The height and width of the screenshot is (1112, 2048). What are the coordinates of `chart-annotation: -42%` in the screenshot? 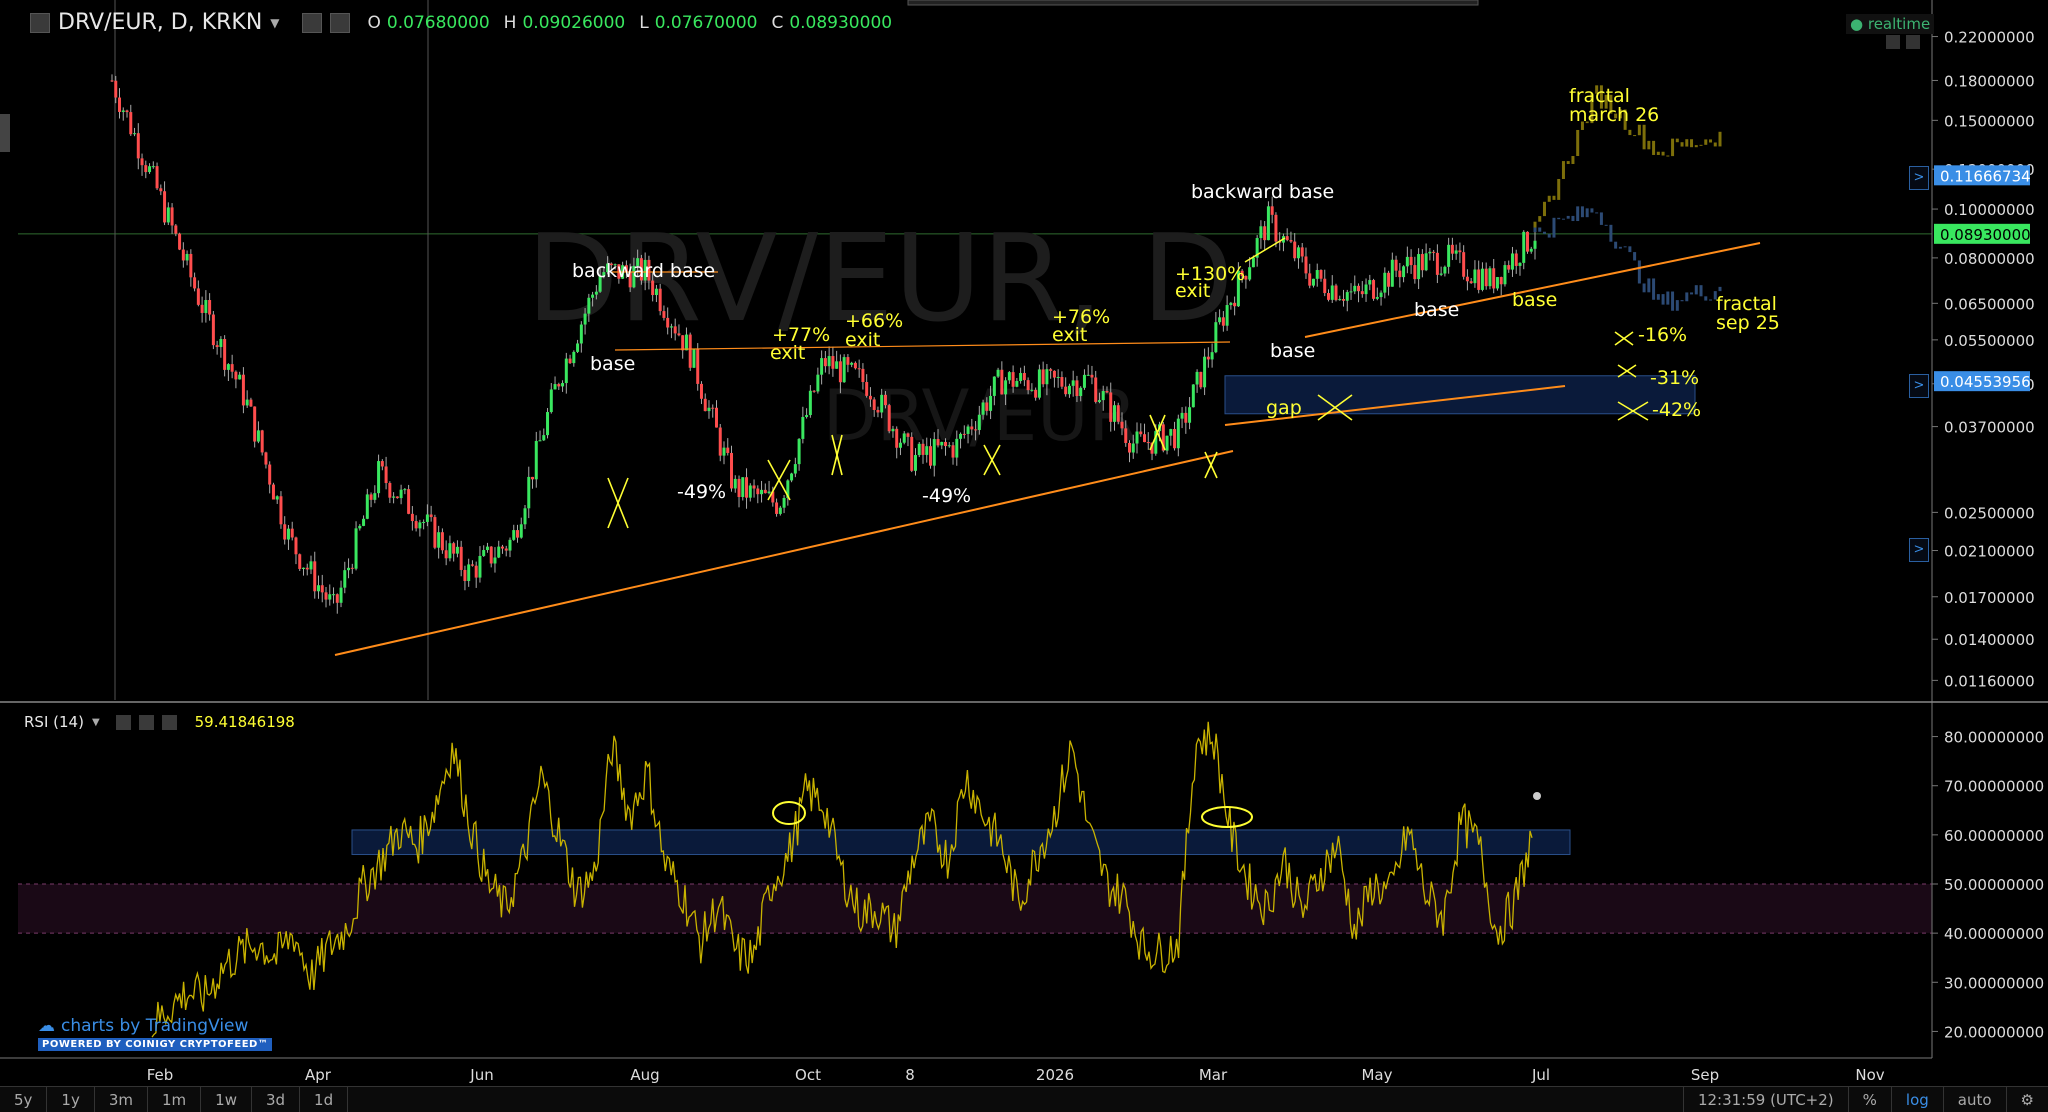 It's located at (1676, 410).